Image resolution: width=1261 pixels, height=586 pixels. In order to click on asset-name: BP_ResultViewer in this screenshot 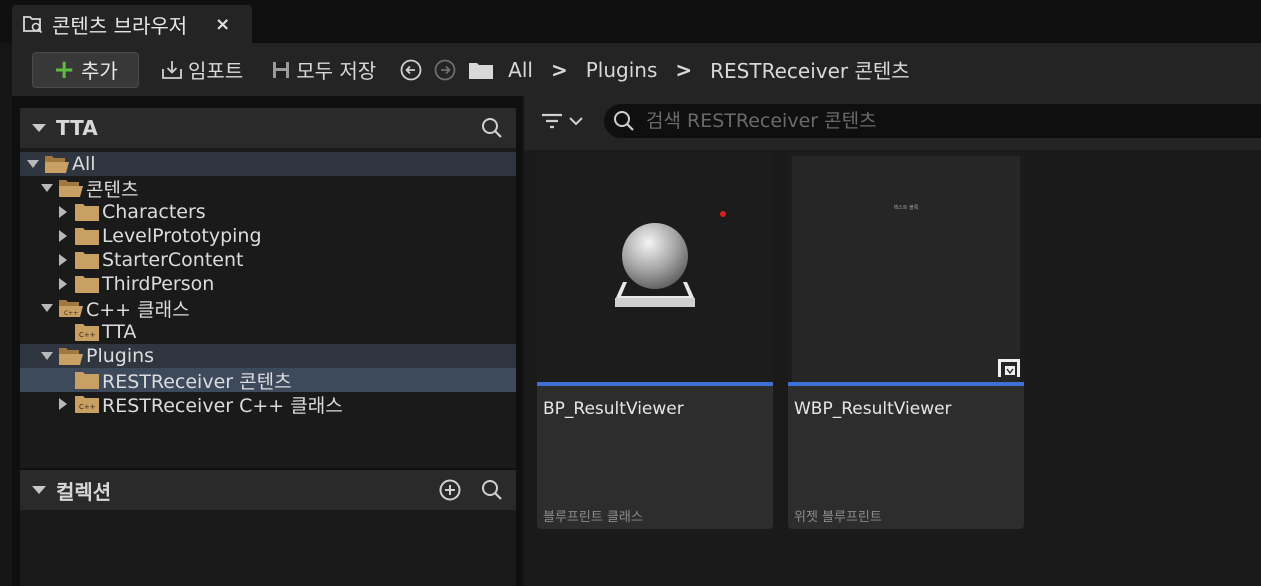, I will do `click(613, 409)`.